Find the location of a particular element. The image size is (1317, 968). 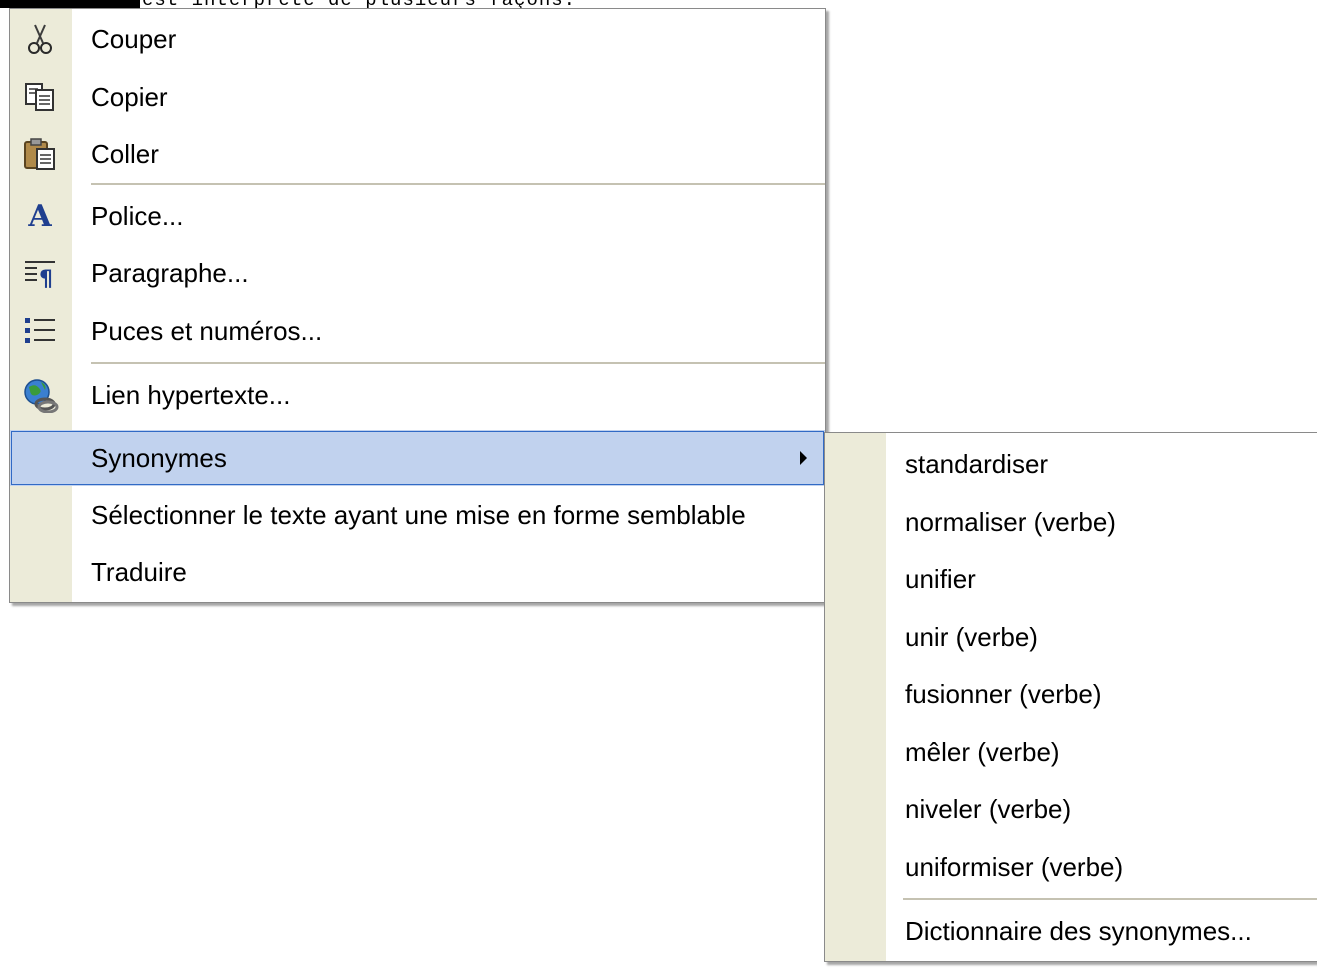

synonym-label: uniformiser (verbe) is located at coordinates (1014, 866).